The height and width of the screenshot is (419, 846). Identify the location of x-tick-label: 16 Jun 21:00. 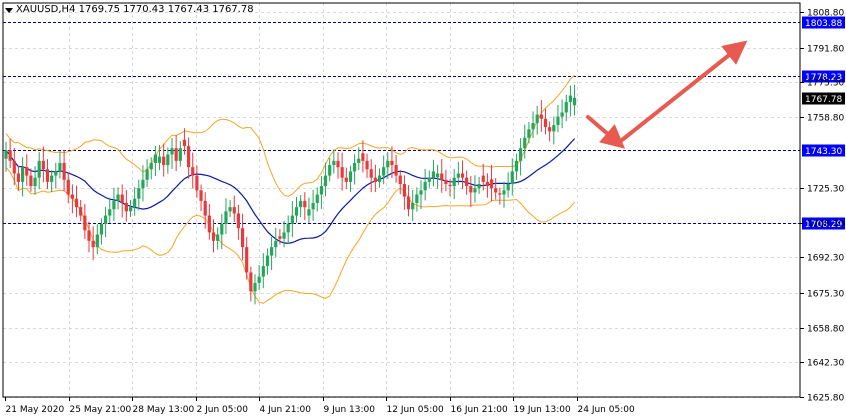
(479, 410).